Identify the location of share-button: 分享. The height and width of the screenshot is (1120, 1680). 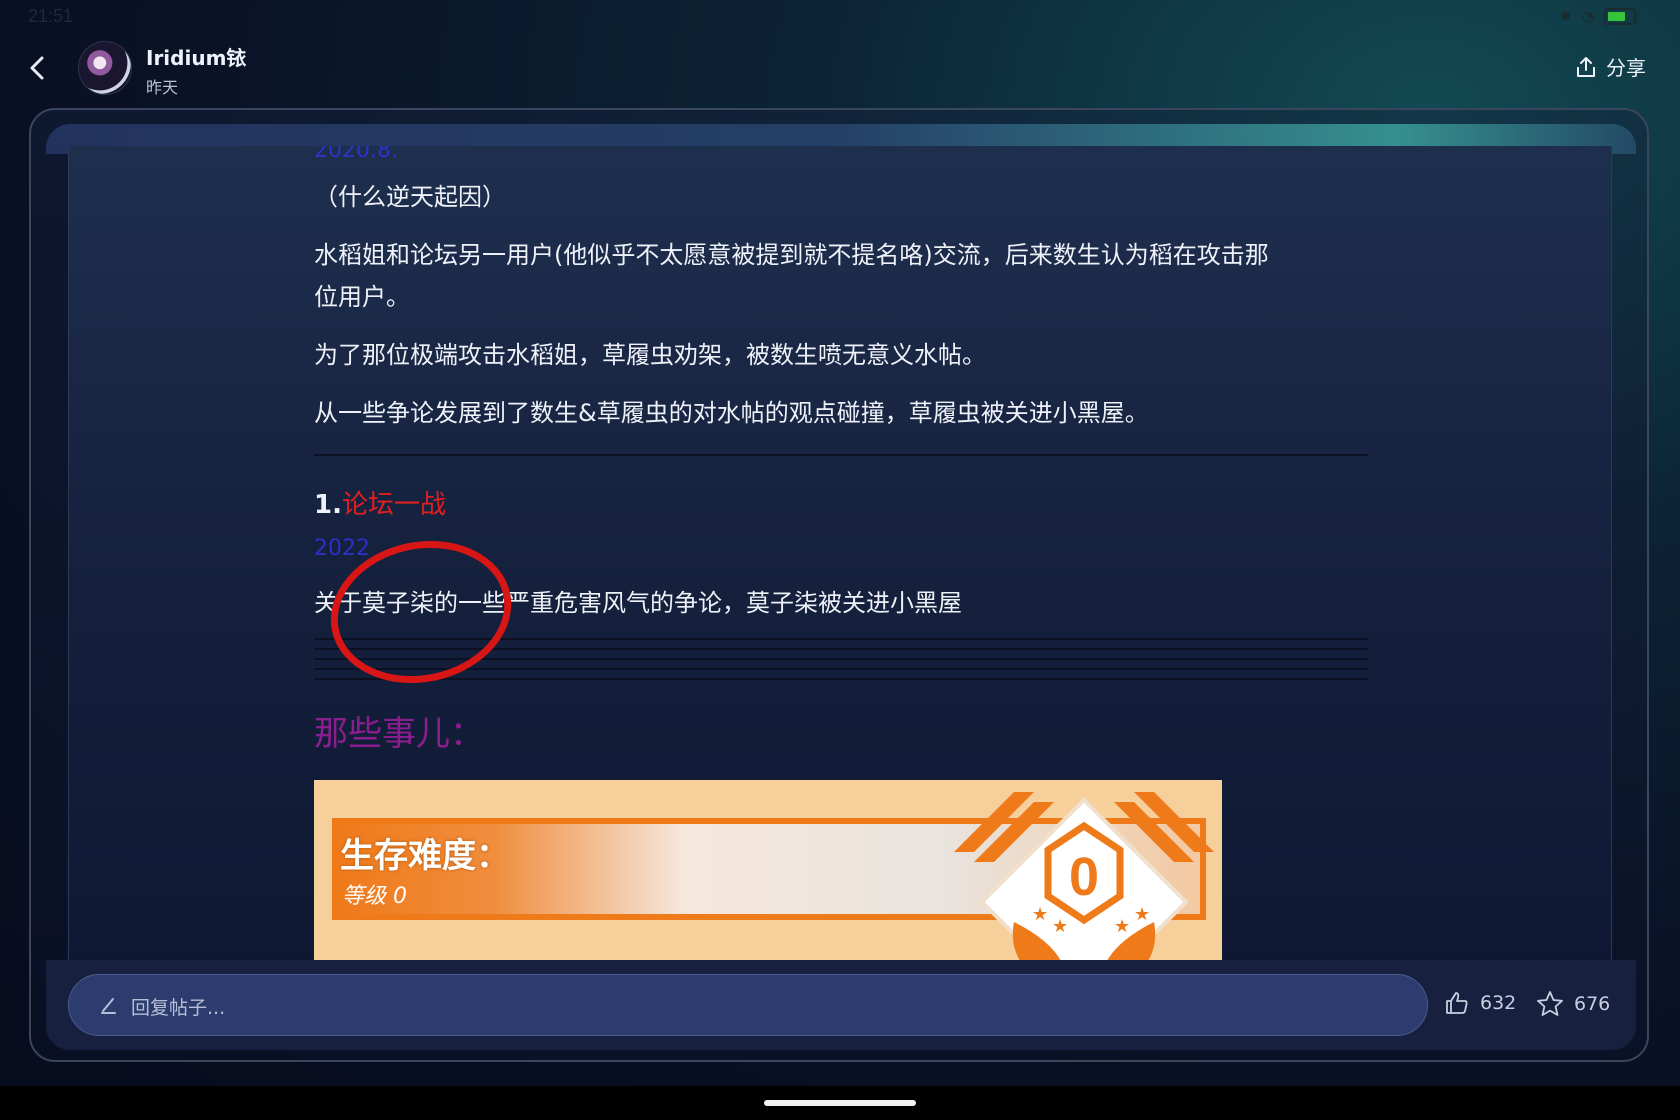
(1610, 66).